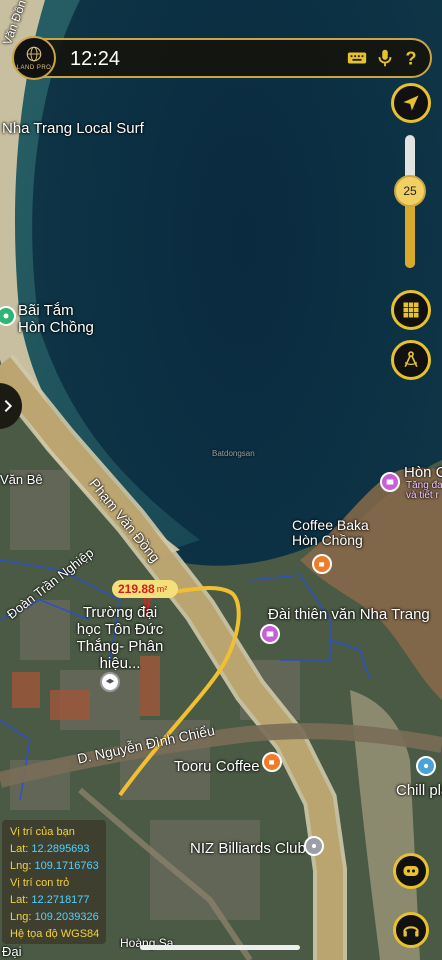 Image resolution: width=442 pixels, height=960 pixels. Describe the element at coordinates (419, 790) in the screenshot. I see `map-label-chill: Chill pla` at that location.